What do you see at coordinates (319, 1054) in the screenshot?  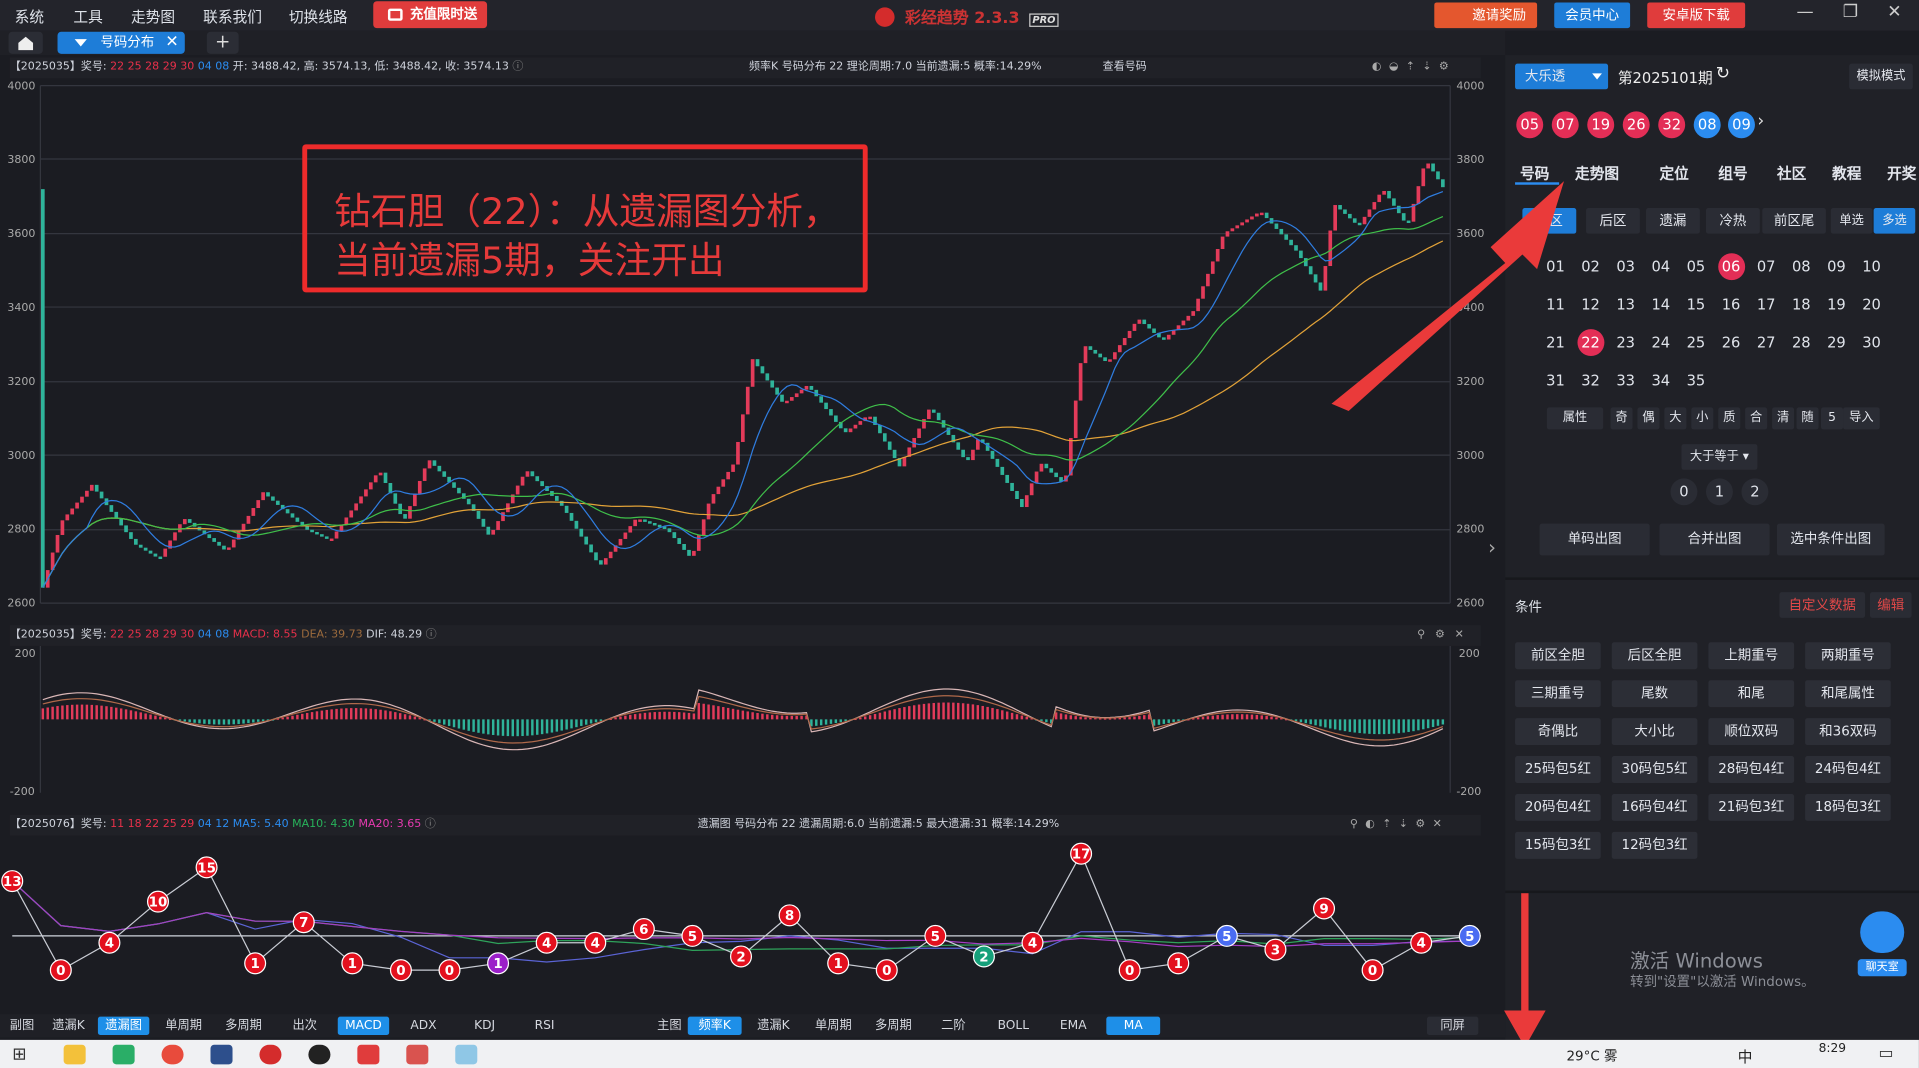 I see `qq-icon` at bounding box center [319, 1054].